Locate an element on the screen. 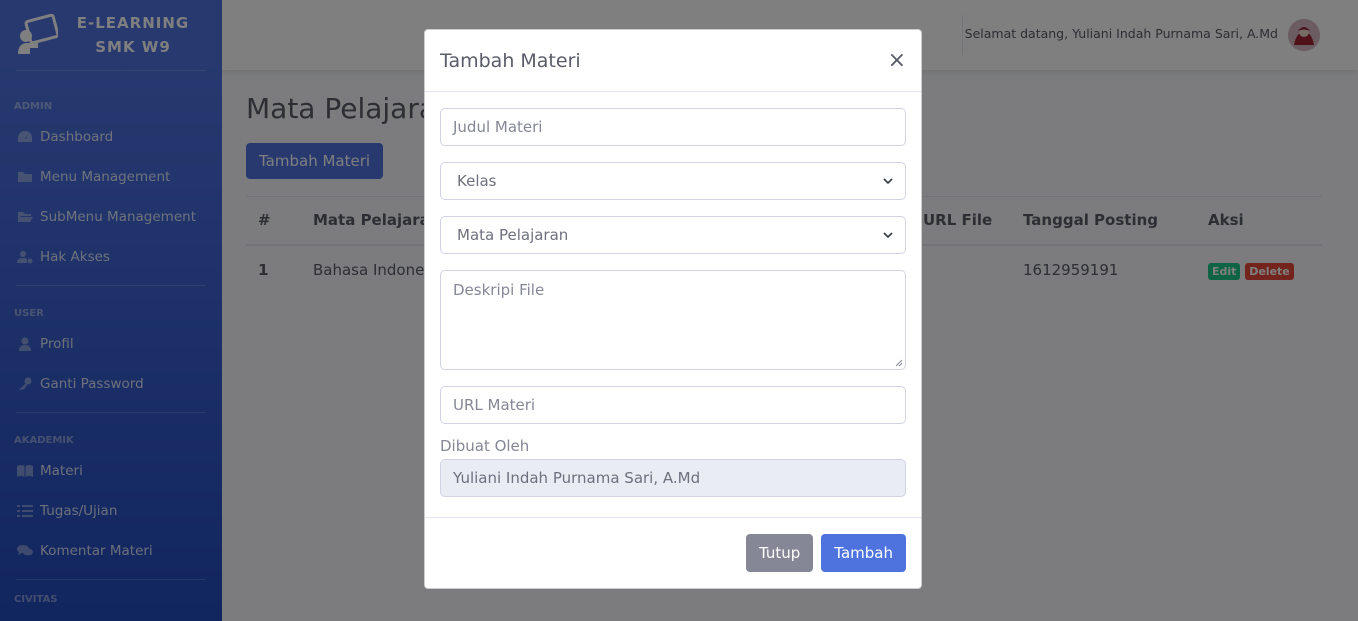  url-materi-input: URL Materi is located at coordinates (673, 405).